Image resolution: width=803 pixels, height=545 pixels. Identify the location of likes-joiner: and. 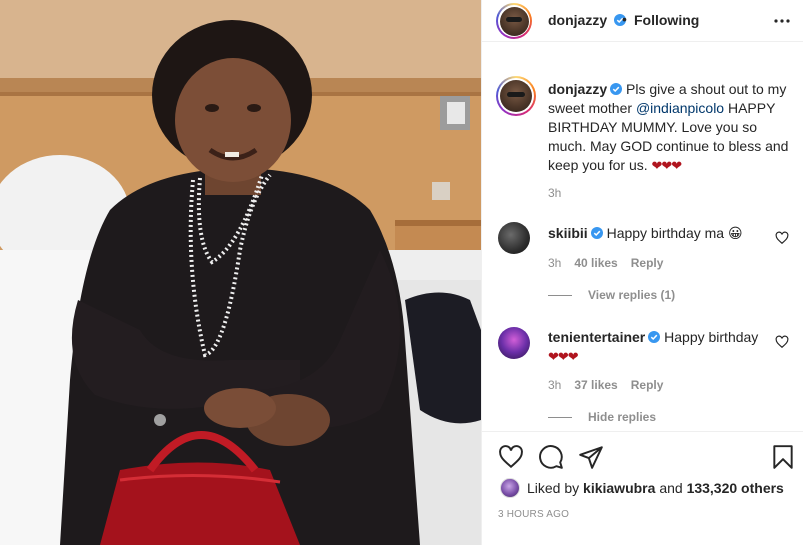
(671, 488).